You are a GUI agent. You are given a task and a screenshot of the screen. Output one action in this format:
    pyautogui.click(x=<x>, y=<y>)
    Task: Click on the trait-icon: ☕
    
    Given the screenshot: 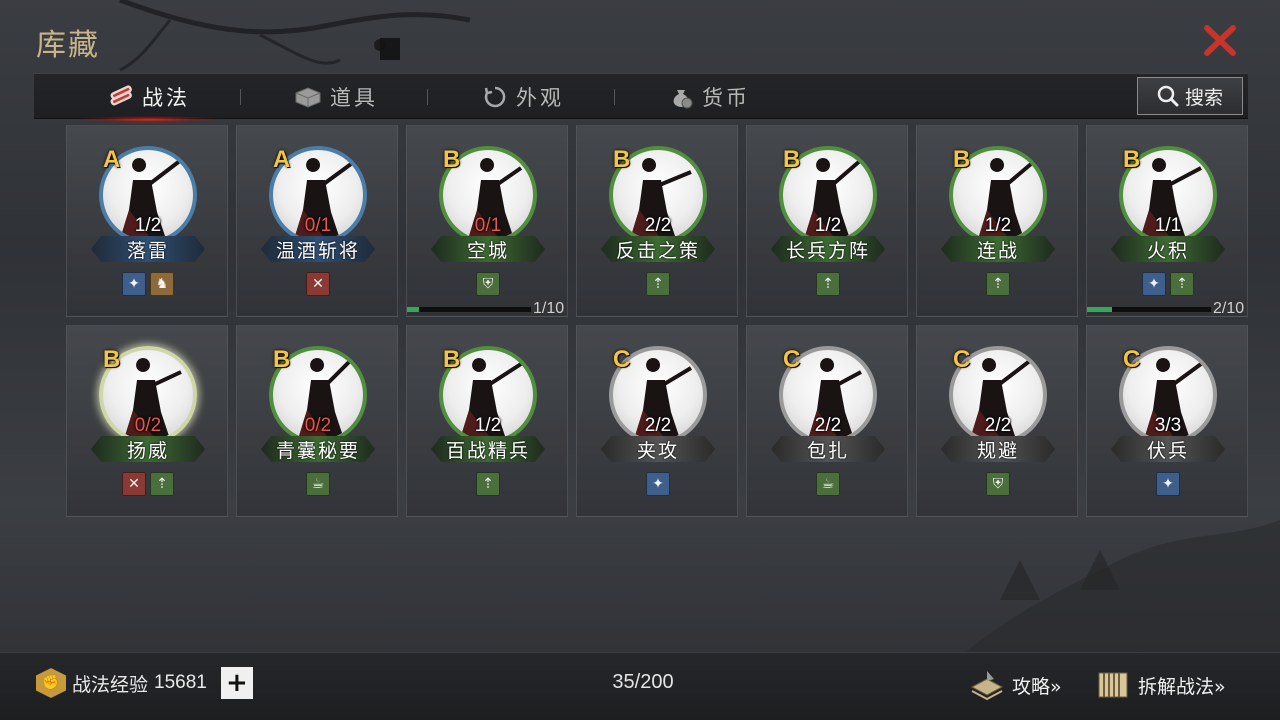 What is the action you would take?
    pyautogui.click(x=828, y=484)
    